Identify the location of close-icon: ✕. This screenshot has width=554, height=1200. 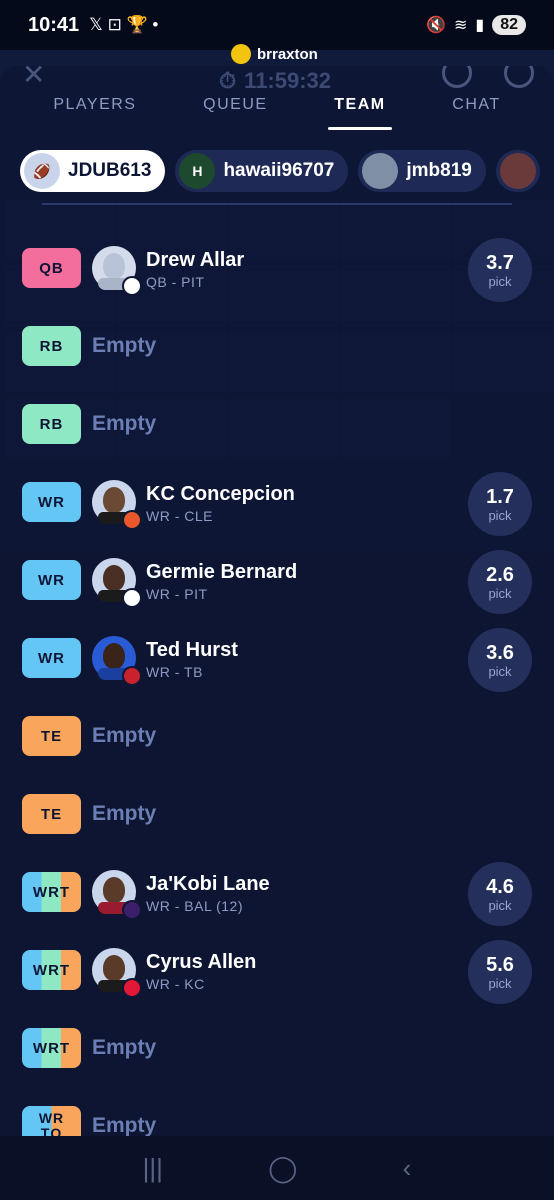
(33, 78).